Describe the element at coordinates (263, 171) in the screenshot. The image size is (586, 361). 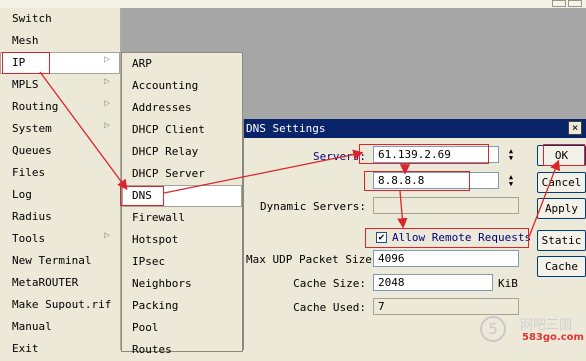
I see `arrow-dns-to-servers` at that location.